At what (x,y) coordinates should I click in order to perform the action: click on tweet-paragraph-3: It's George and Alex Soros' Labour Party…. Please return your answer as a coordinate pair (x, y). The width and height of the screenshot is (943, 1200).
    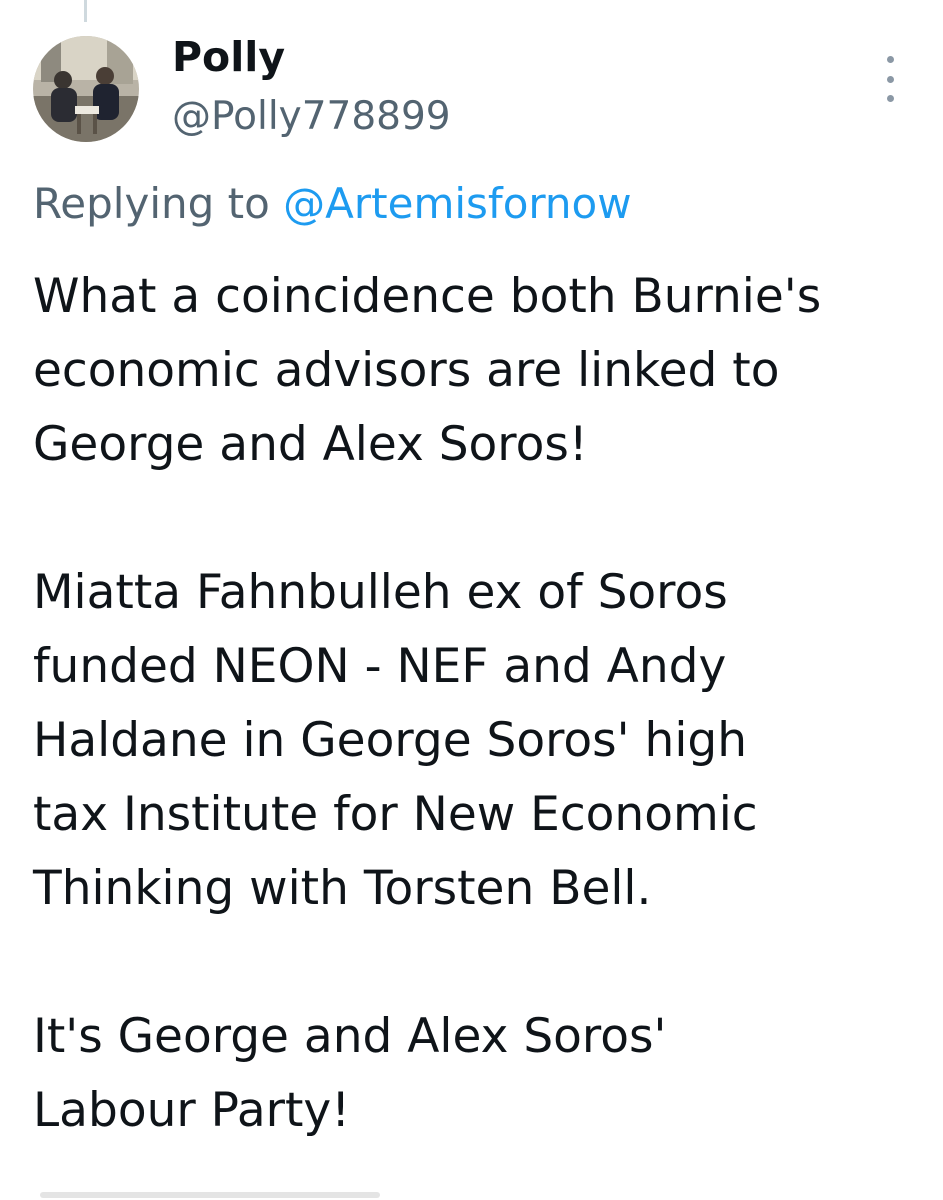
    Looking at the image, I should click on (483, 1074).